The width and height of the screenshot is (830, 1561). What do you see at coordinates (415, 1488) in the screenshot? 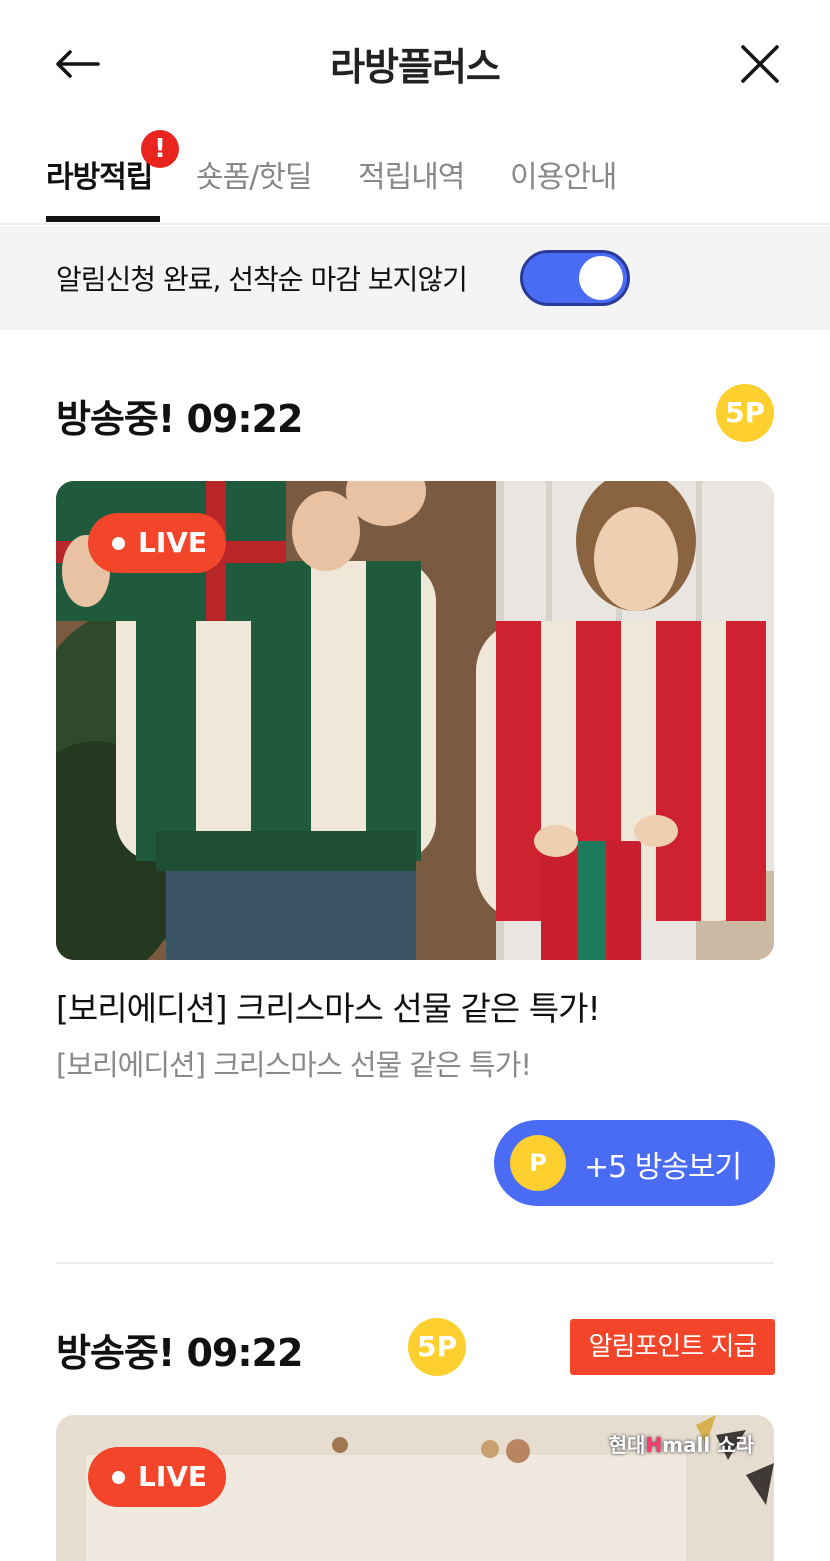
I see `broadcast-thumbnail: 현대Hmall 쇼라 LIVE` at bounding box center [415, 1488].